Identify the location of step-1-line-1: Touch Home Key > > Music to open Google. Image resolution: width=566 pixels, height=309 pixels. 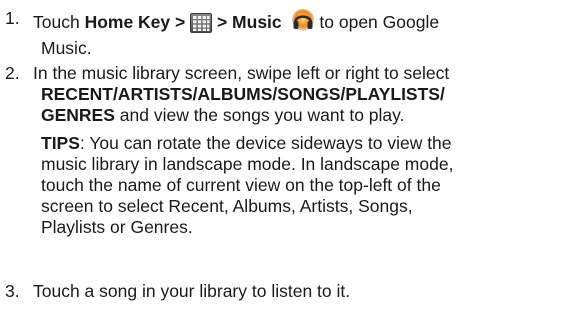
(298, 23).